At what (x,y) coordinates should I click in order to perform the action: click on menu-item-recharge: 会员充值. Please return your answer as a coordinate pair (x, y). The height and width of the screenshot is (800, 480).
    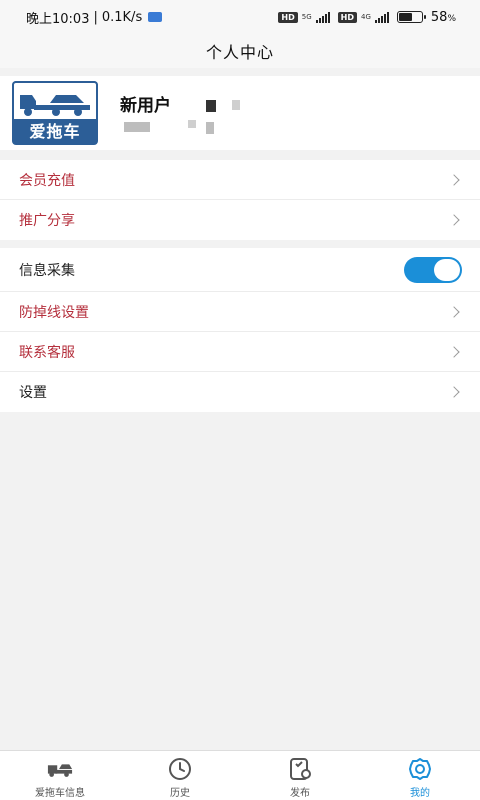
    Looking at the image, I should click on (240, 180).